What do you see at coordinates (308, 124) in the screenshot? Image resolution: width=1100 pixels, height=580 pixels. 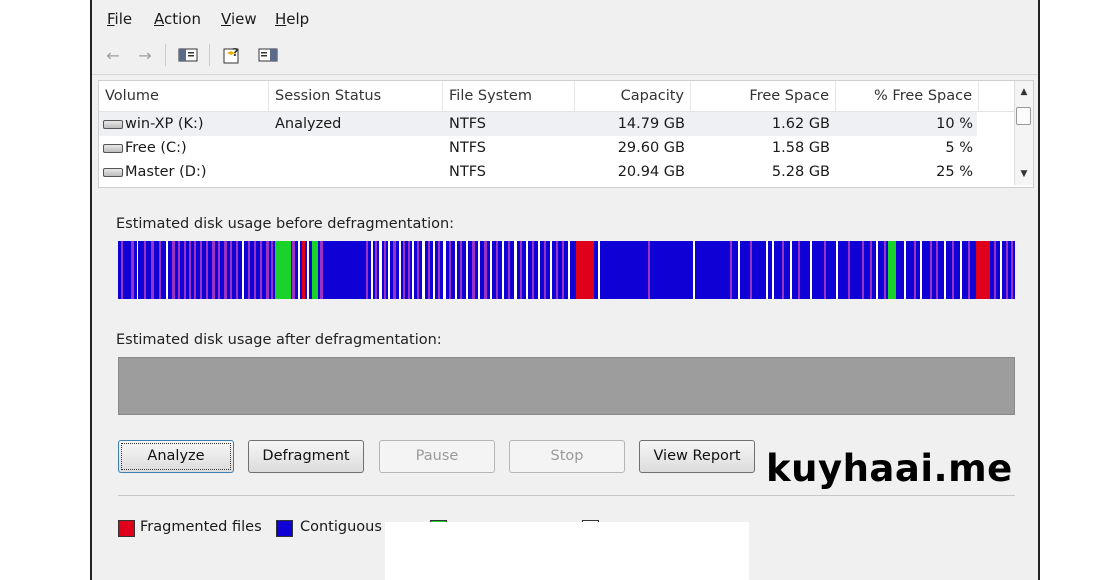 I see `session-status: Analyzed` at bounding box center [308, 124].